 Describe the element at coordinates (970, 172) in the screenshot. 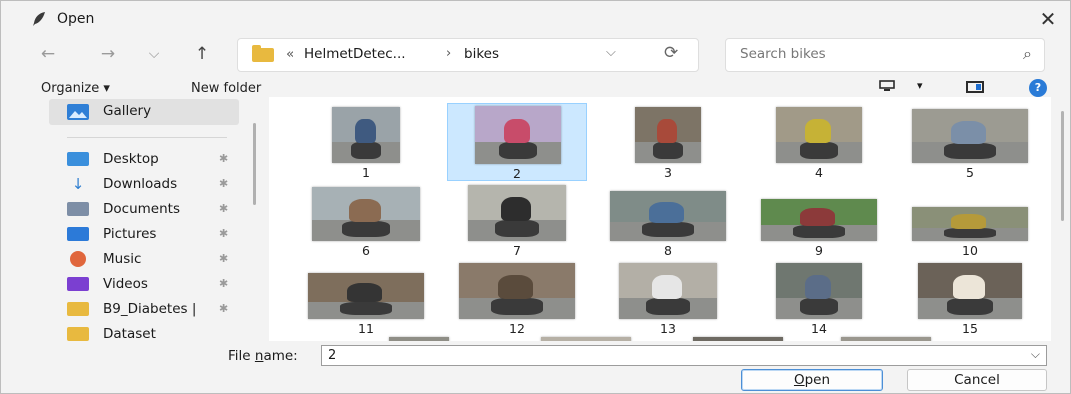

I see `file-name-label: 5` at that location.